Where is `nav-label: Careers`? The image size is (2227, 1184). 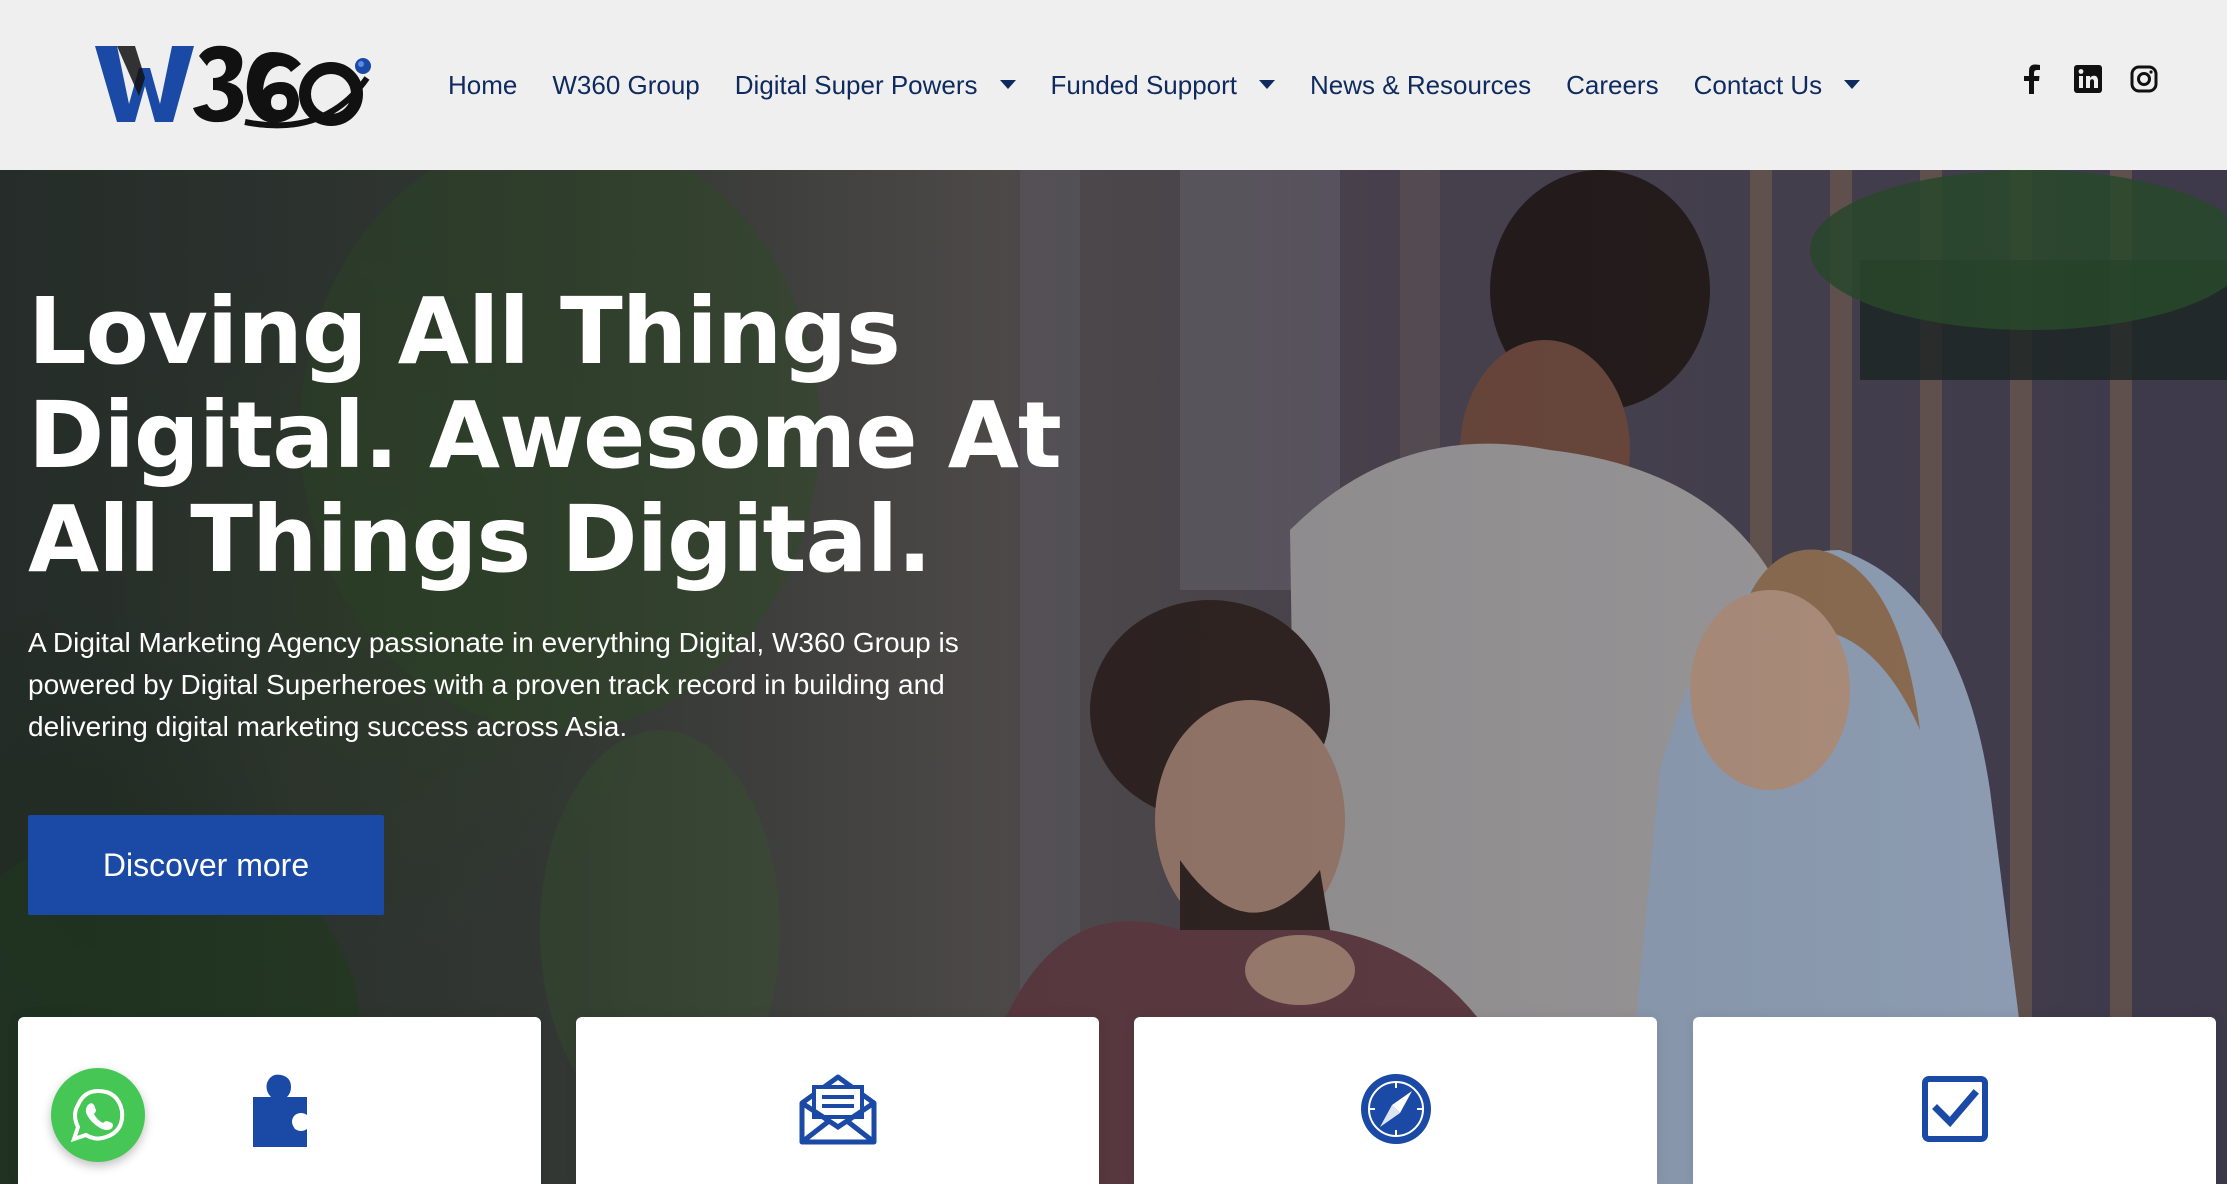 nav-label: Careers is located at coordinates (1612, 84).